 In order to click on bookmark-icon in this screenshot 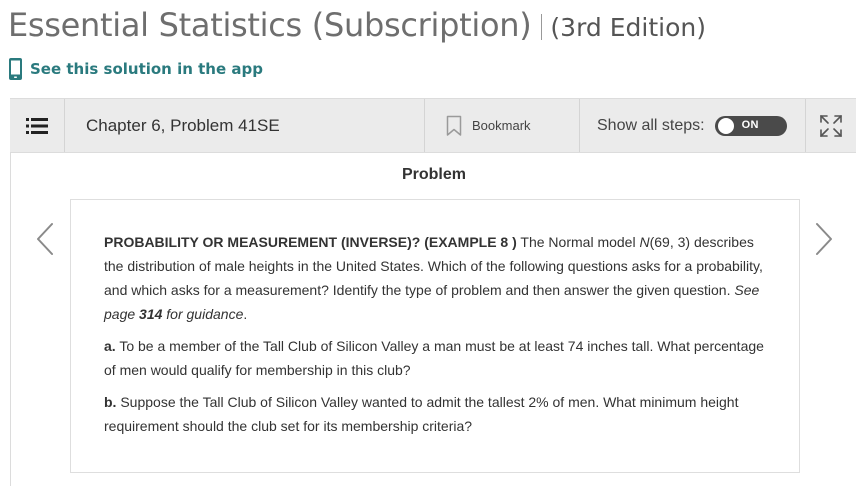, I will do `click(454, 125)`.